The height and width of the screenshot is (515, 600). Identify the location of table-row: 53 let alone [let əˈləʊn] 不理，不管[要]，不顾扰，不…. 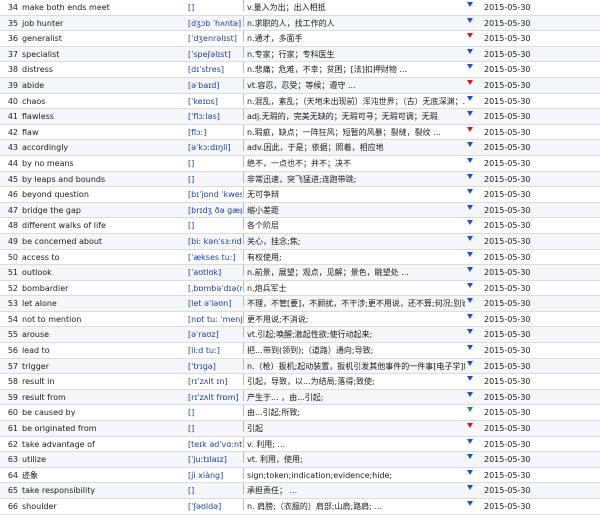
(300, 304).